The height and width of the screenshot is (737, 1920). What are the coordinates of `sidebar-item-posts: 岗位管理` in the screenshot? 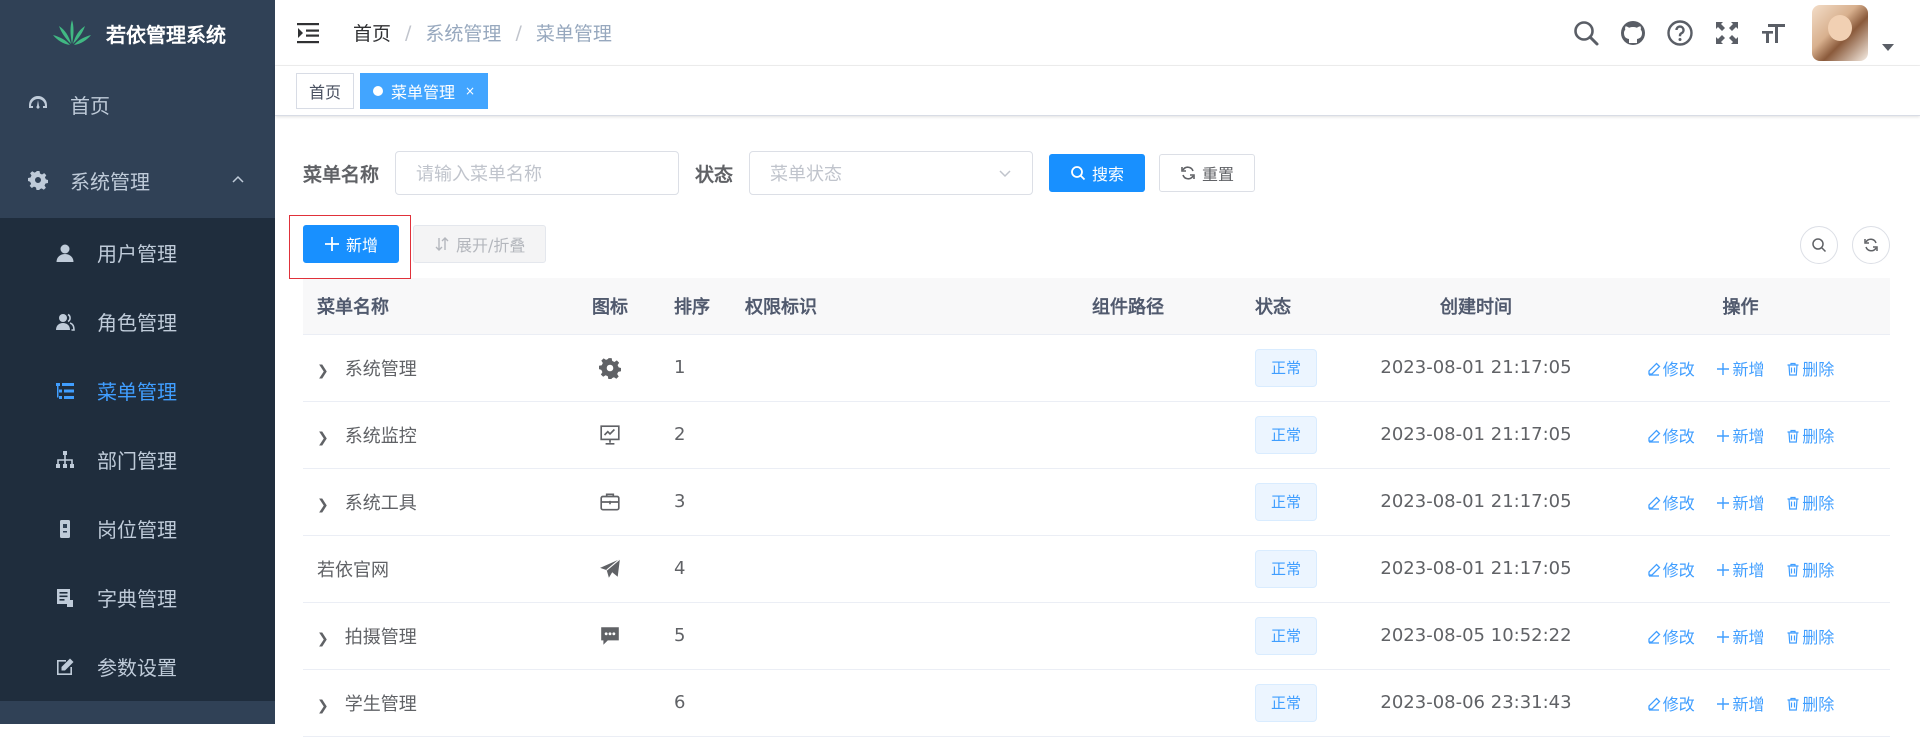 It's located at (137, 528).